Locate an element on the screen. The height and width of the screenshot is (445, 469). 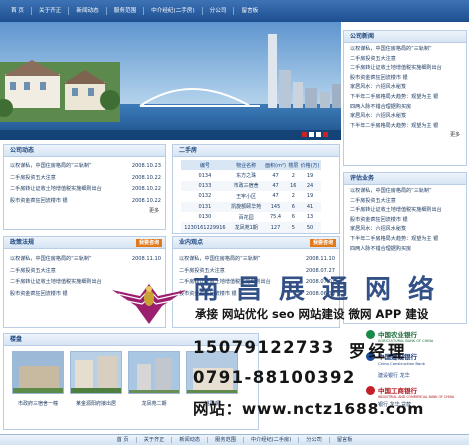
watermark-services: 承接 网站优化 seo 网站建设 微网 APP 建设 is located at coordinates (312, 314).